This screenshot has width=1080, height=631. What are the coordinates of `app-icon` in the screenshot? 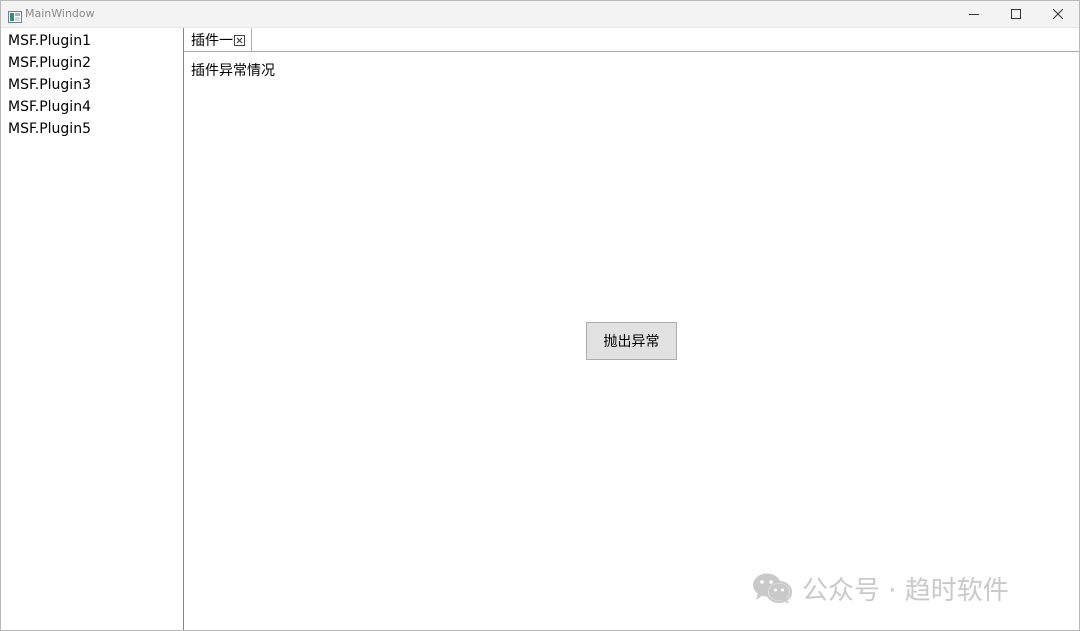 It's located at (15, 15).